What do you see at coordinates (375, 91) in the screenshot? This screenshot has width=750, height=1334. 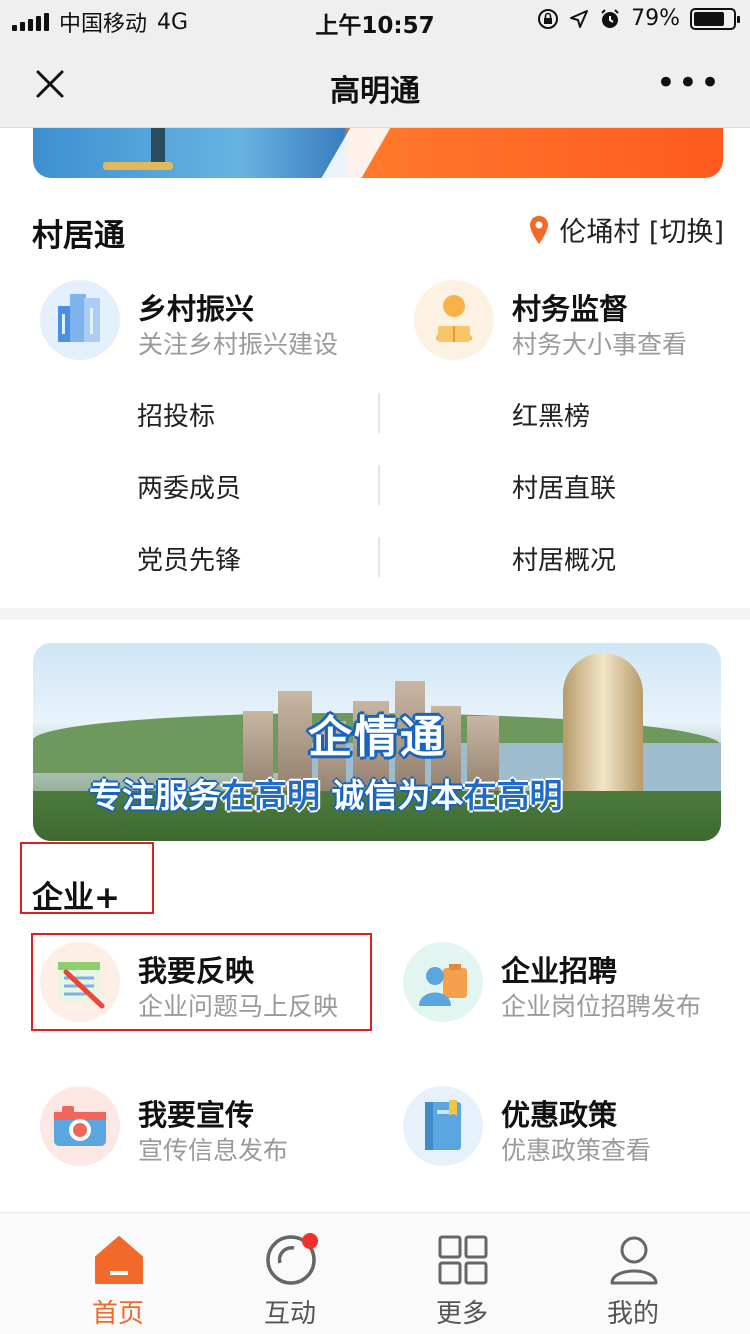 I see `page-title: 高明通` at bounding box center [375, 91].